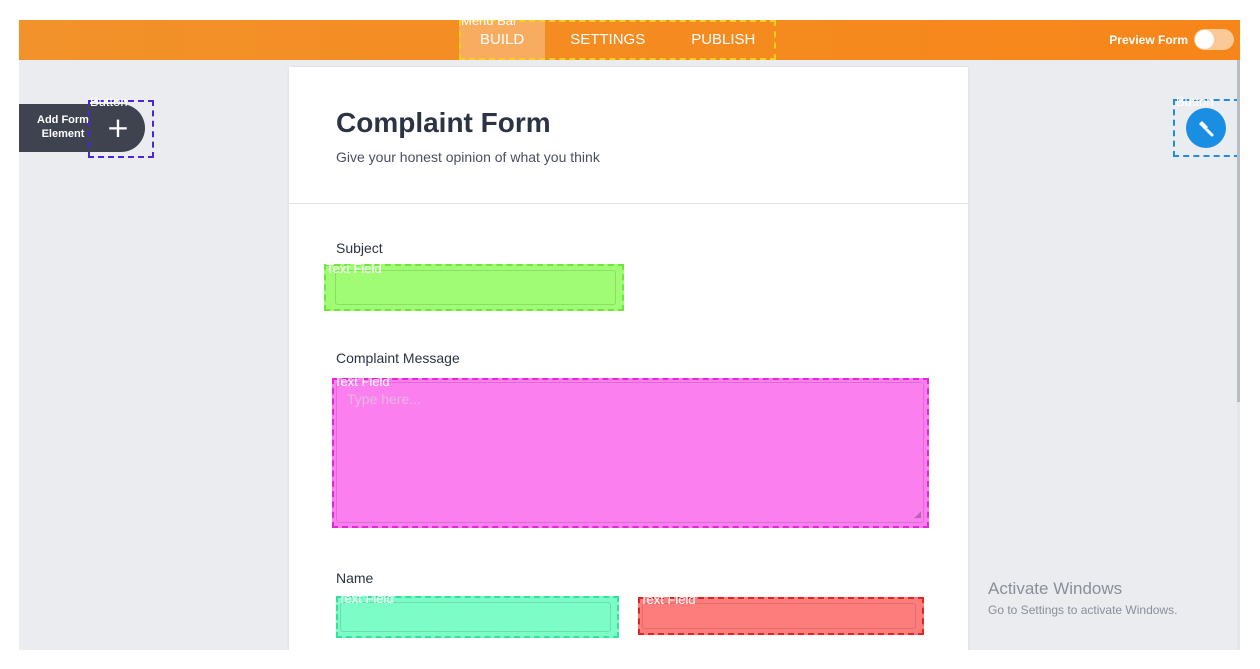 Image resolution: width=1260 pixels, height=669 pixels. Describe the element at coordinates (502, 40) in the screenshot. I see `tab-build: BUILD` at that location.